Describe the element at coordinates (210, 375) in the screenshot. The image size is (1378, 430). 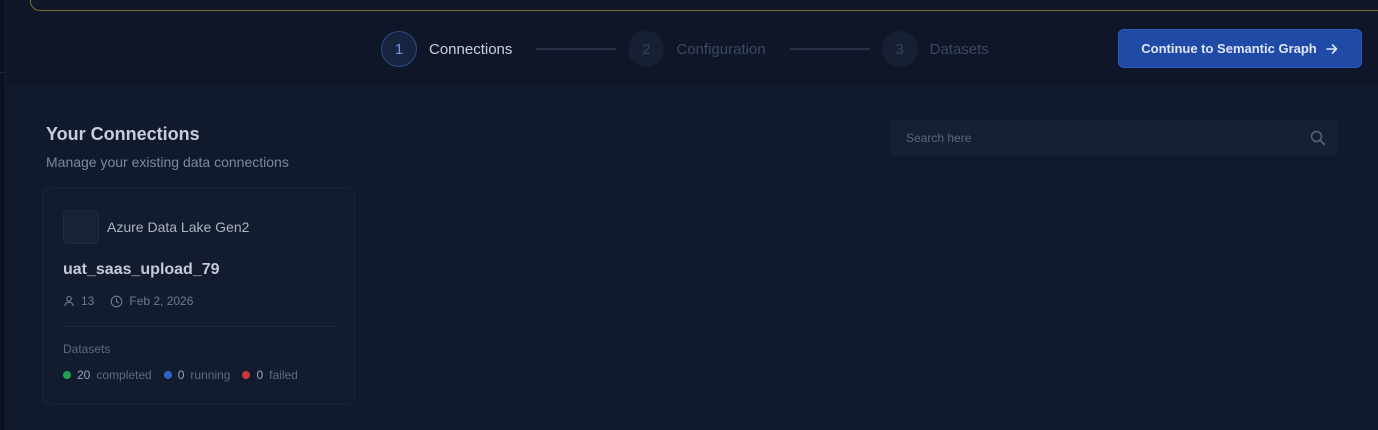
I see `running-label: running` at that location.